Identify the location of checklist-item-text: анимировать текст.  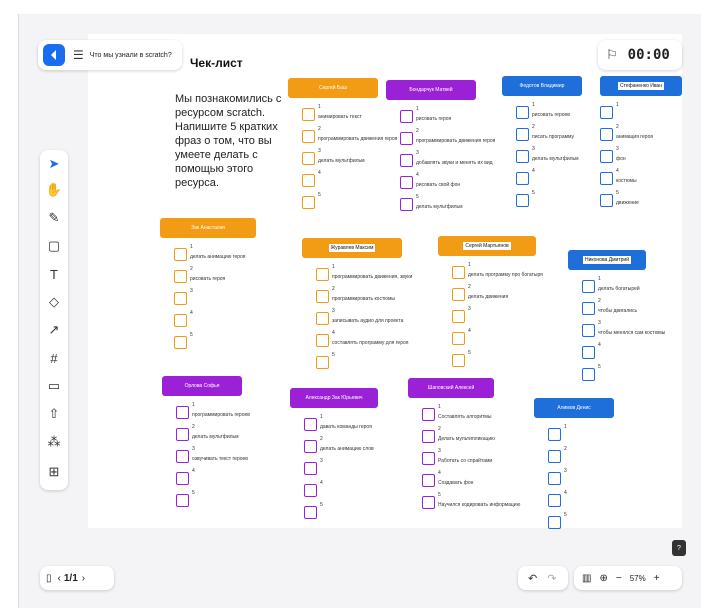
(340, 117).